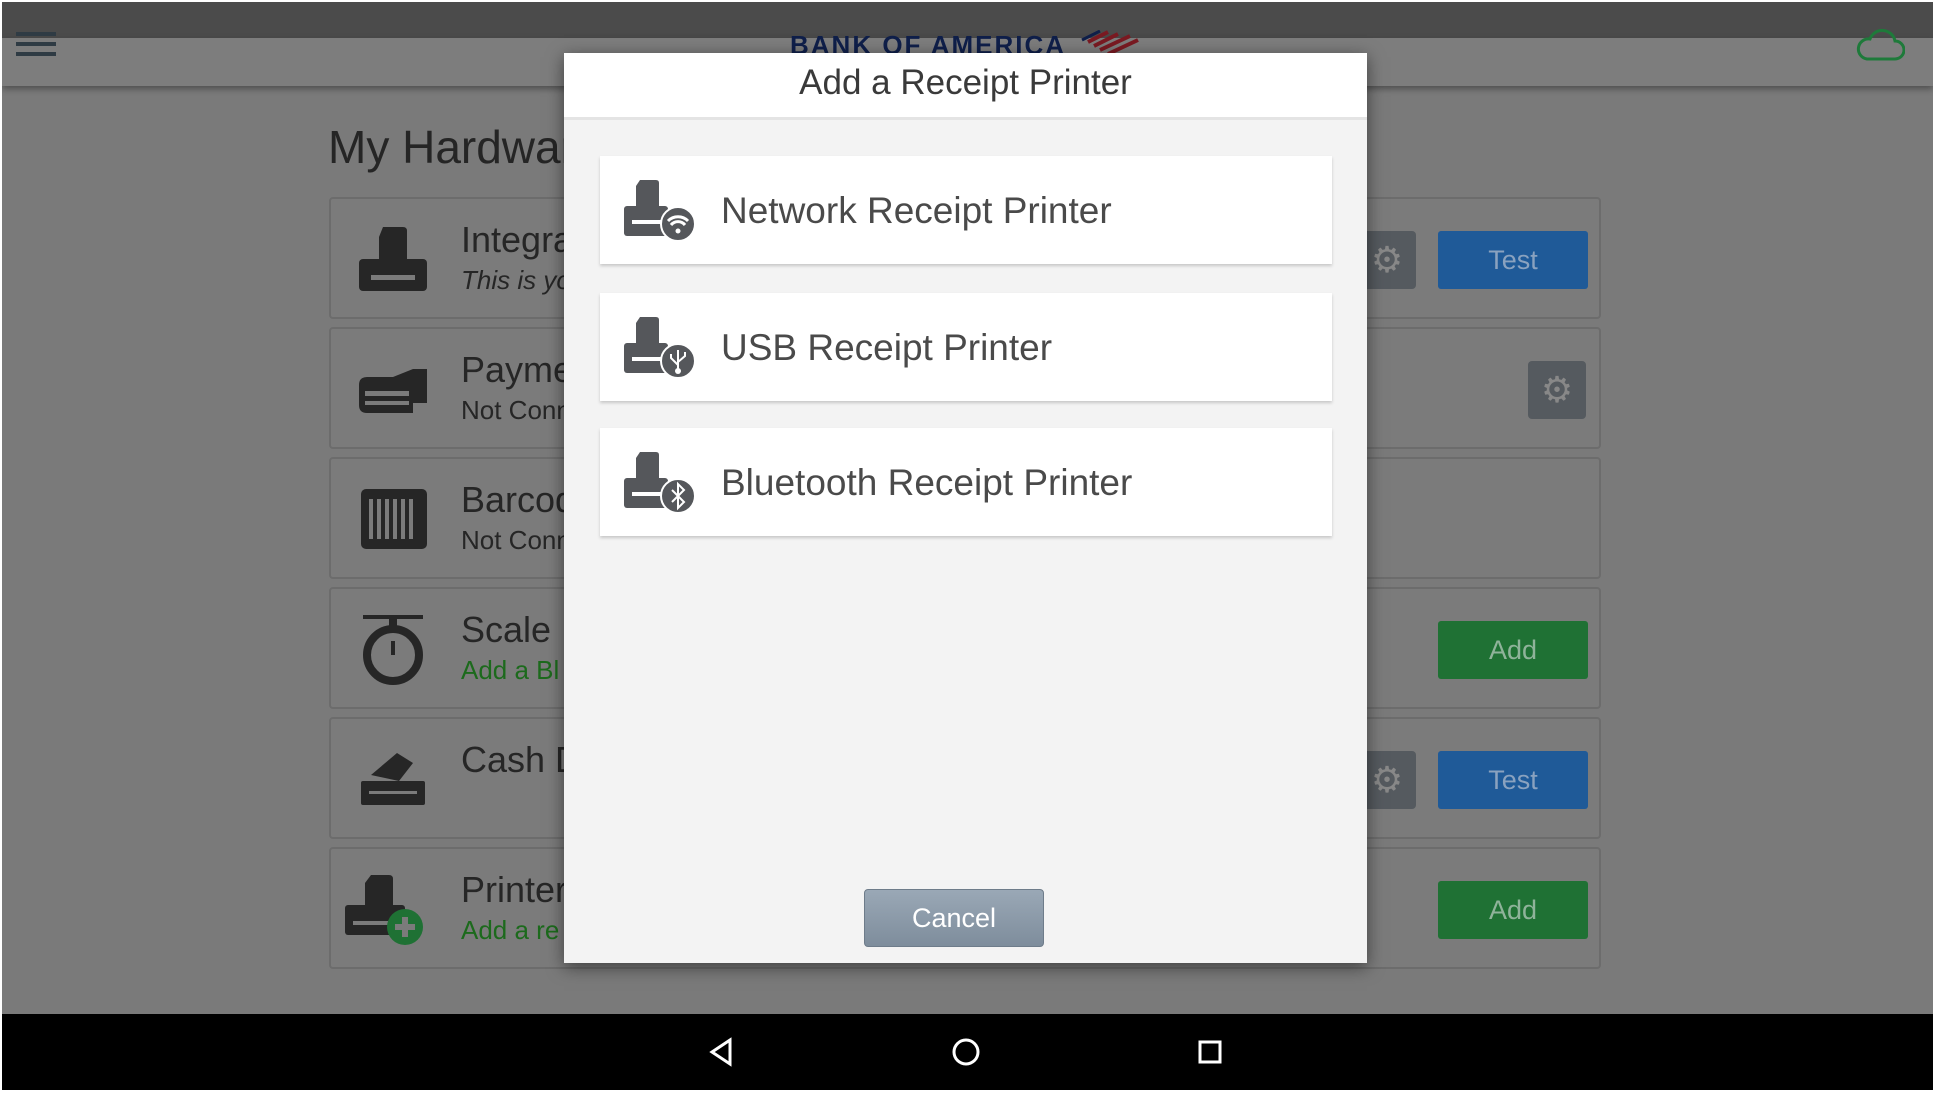 The width and height of the screenshot is (1939, 1099). What do you see at coordinates (517, 239) in the screenshot?
I see `row-title: Integra` at bounding box center [517, 239].